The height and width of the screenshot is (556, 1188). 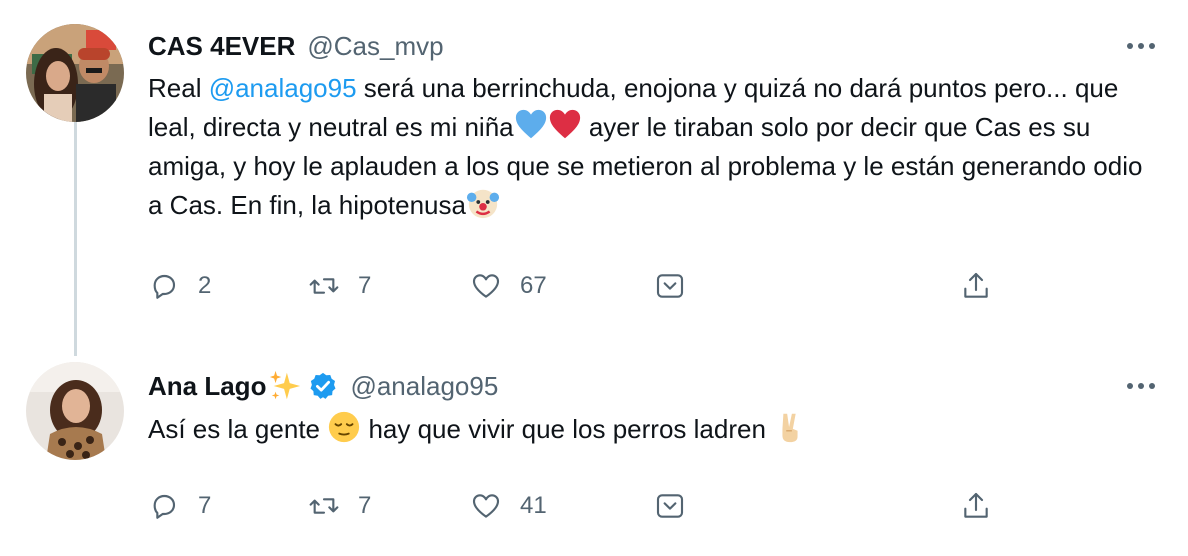 What do you see at coordinates (424, 386) in the screenshot?
I see `author-handle: @analago95` at bounding box center [424, 386].